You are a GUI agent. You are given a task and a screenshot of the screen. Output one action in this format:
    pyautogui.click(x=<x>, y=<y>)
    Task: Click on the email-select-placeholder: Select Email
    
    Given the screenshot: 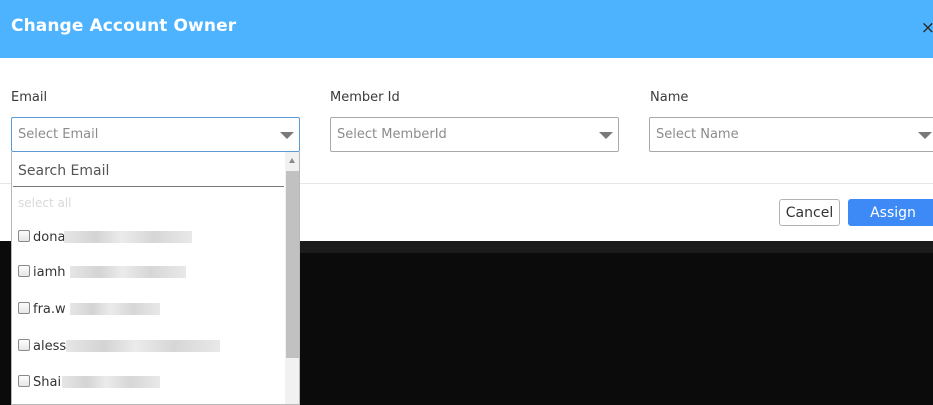 What is the action you would take?
    pyautogui.click(x=58, y=134)
    